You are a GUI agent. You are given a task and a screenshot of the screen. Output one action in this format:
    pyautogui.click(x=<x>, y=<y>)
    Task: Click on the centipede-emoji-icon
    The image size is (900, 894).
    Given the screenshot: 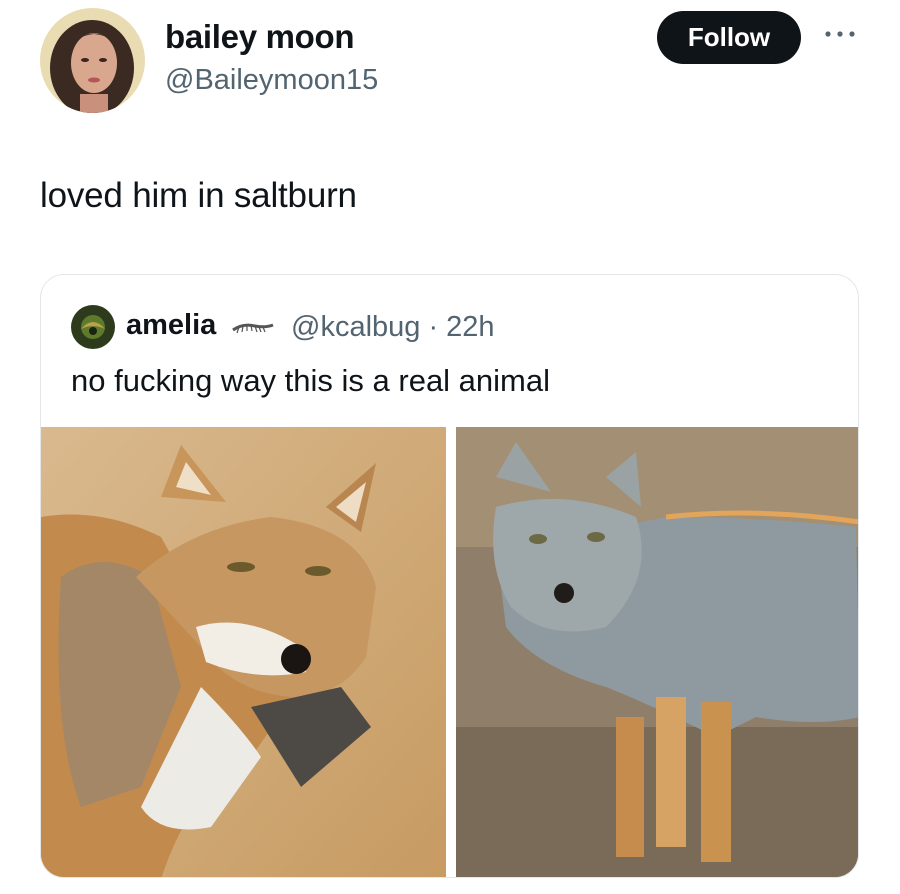 What is the action you would take?
    pyautogui.click(x=252, y=327)
    